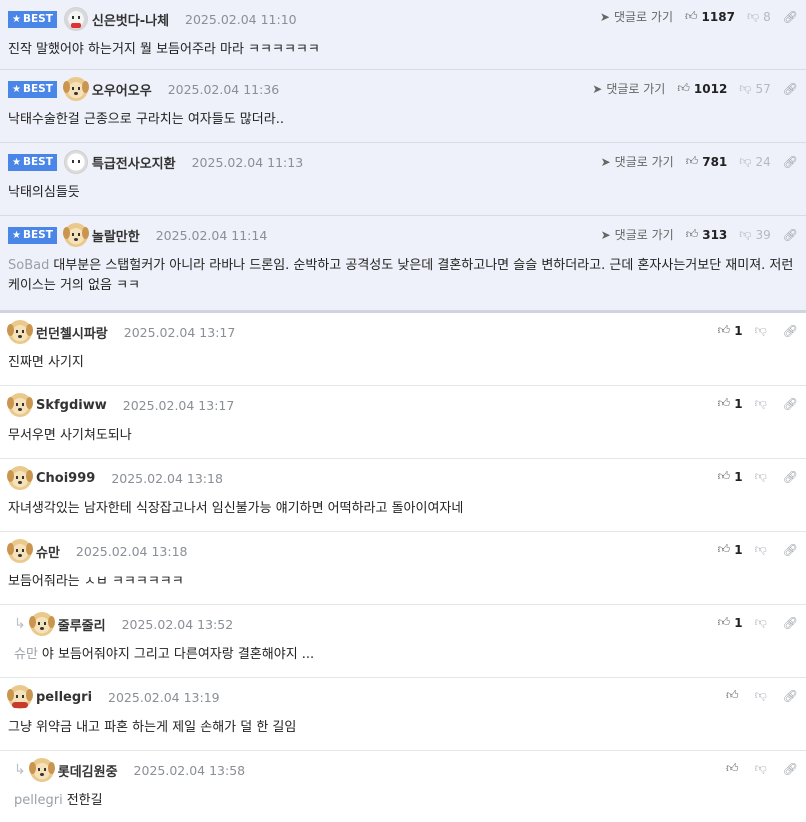  I want to click on nickname: 줄루줄리, so click(82, 624).